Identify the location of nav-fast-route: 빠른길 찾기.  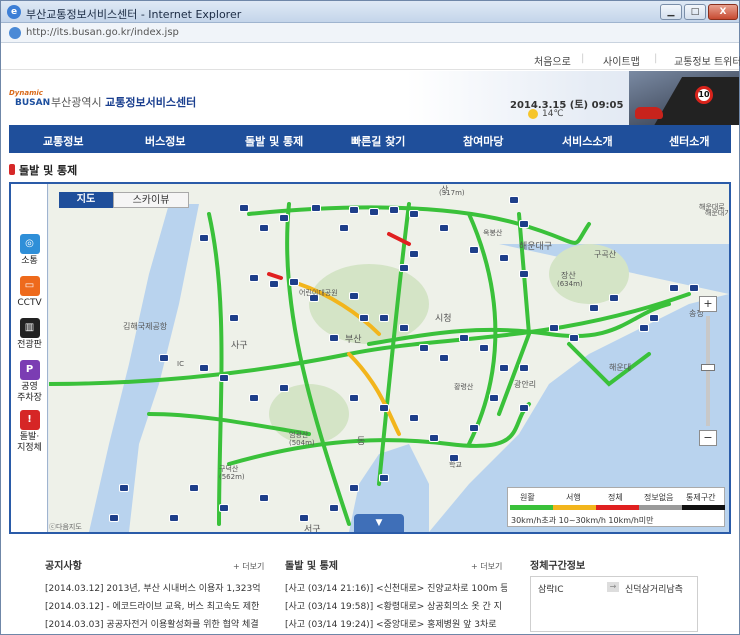
(378, 141).